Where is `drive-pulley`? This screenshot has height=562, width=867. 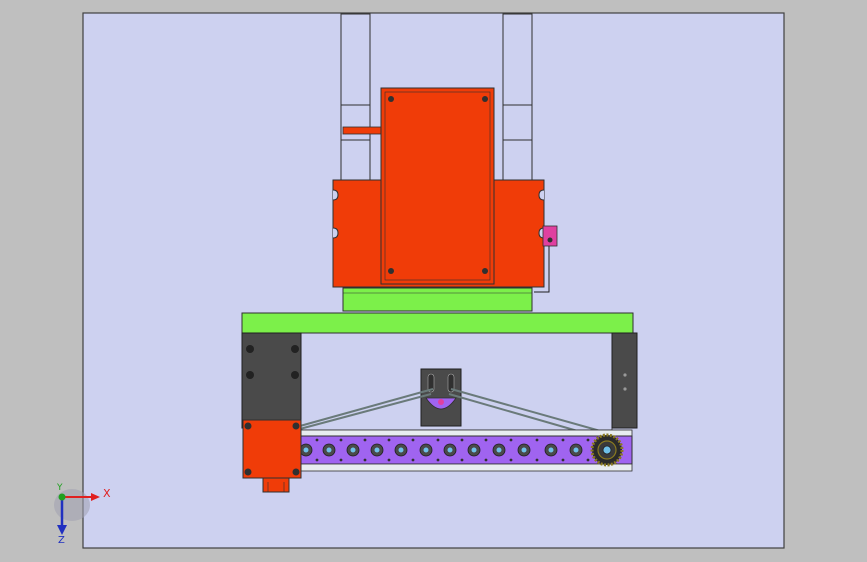 drive-pulley is located at coordinates (607, 450).